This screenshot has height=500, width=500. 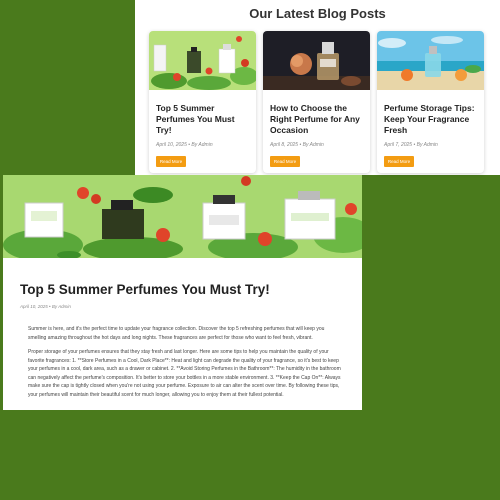 What do you see at coordinates (297, 145) in the screenshot?
I see `card-meta: April 8, 2025 • By Admin` at bounding box center [297, 145].